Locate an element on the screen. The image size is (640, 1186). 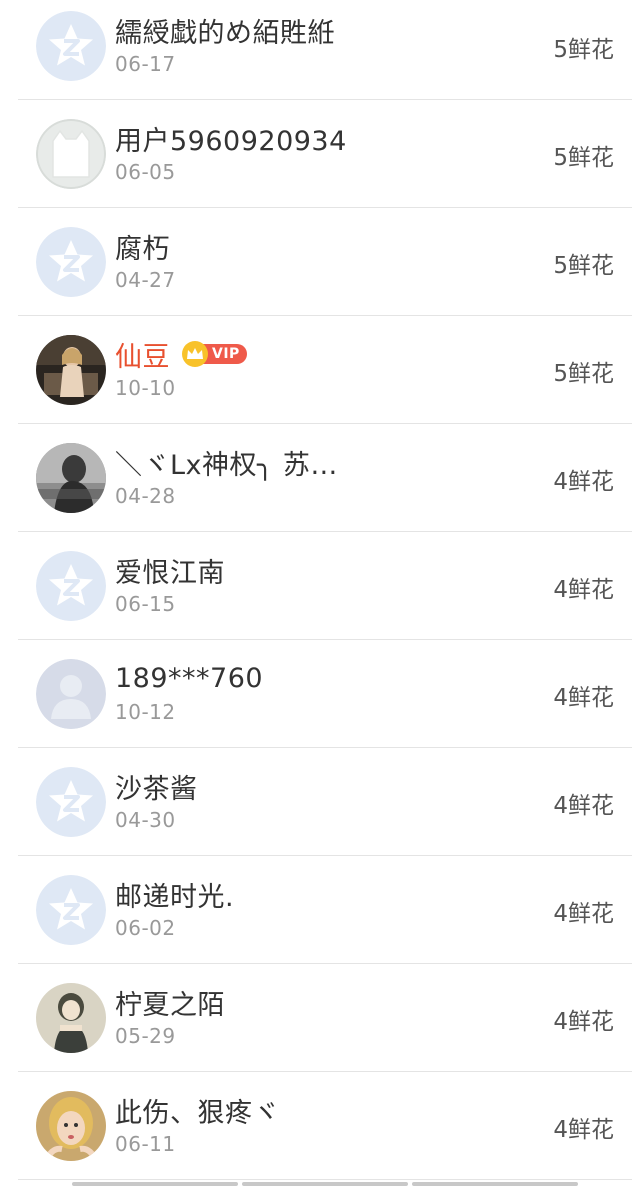
list-item: 此伤、狠疼ヾ 06-11 4鲜花 is located at coordinates (320, 1126).